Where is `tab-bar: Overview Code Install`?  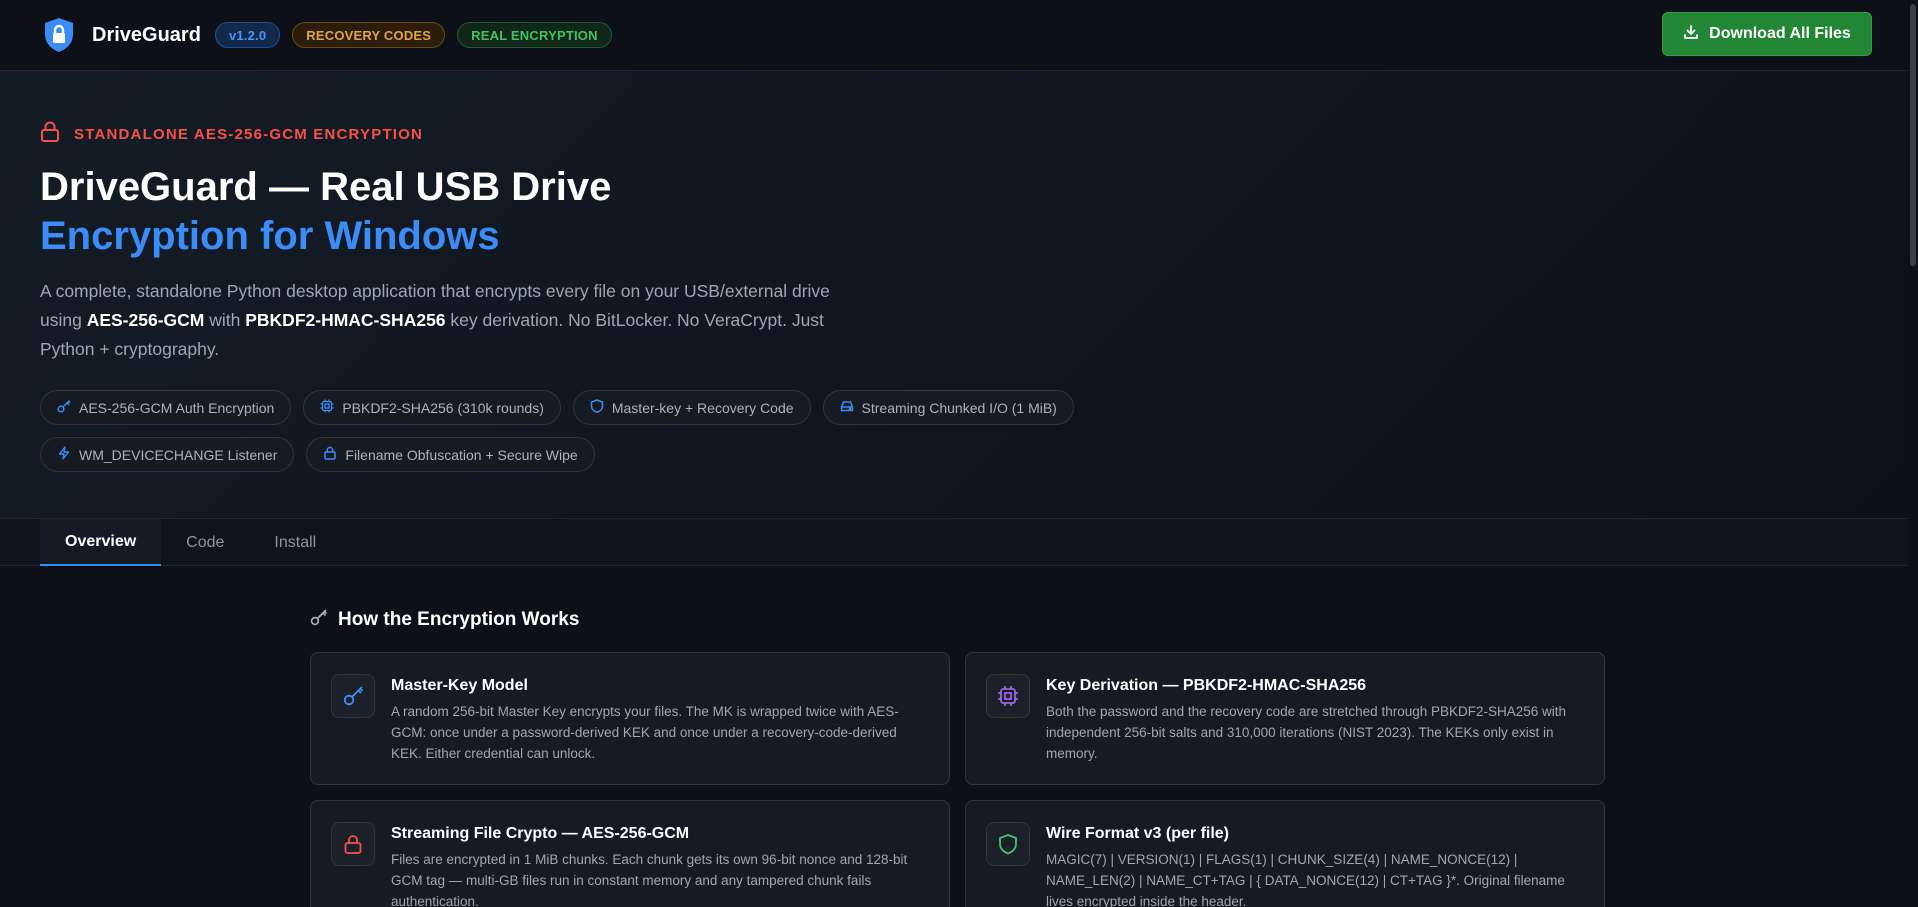 tab-bar: Overview Code Install is located at coordinates (959, 542).